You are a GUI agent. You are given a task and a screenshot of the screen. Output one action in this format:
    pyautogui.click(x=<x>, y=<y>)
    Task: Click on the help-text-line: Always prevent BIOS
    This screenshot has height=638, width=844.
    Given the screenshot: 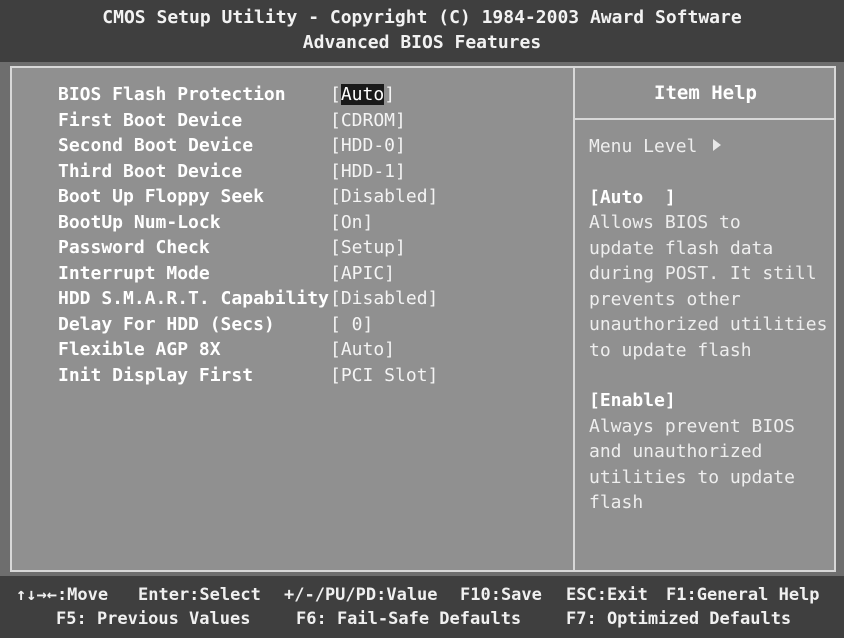 What is the action you would take?
    pyautogui.click(x=692, y=426)
    